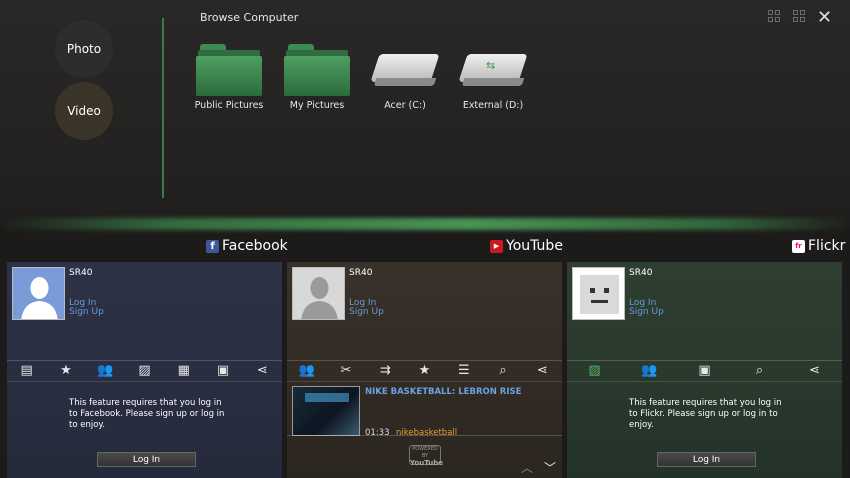  Describe the element at coordinates (426, 456) in the screenshot. I see `powered-by-youtube-logo: POWERED BY YouTube` at that location.